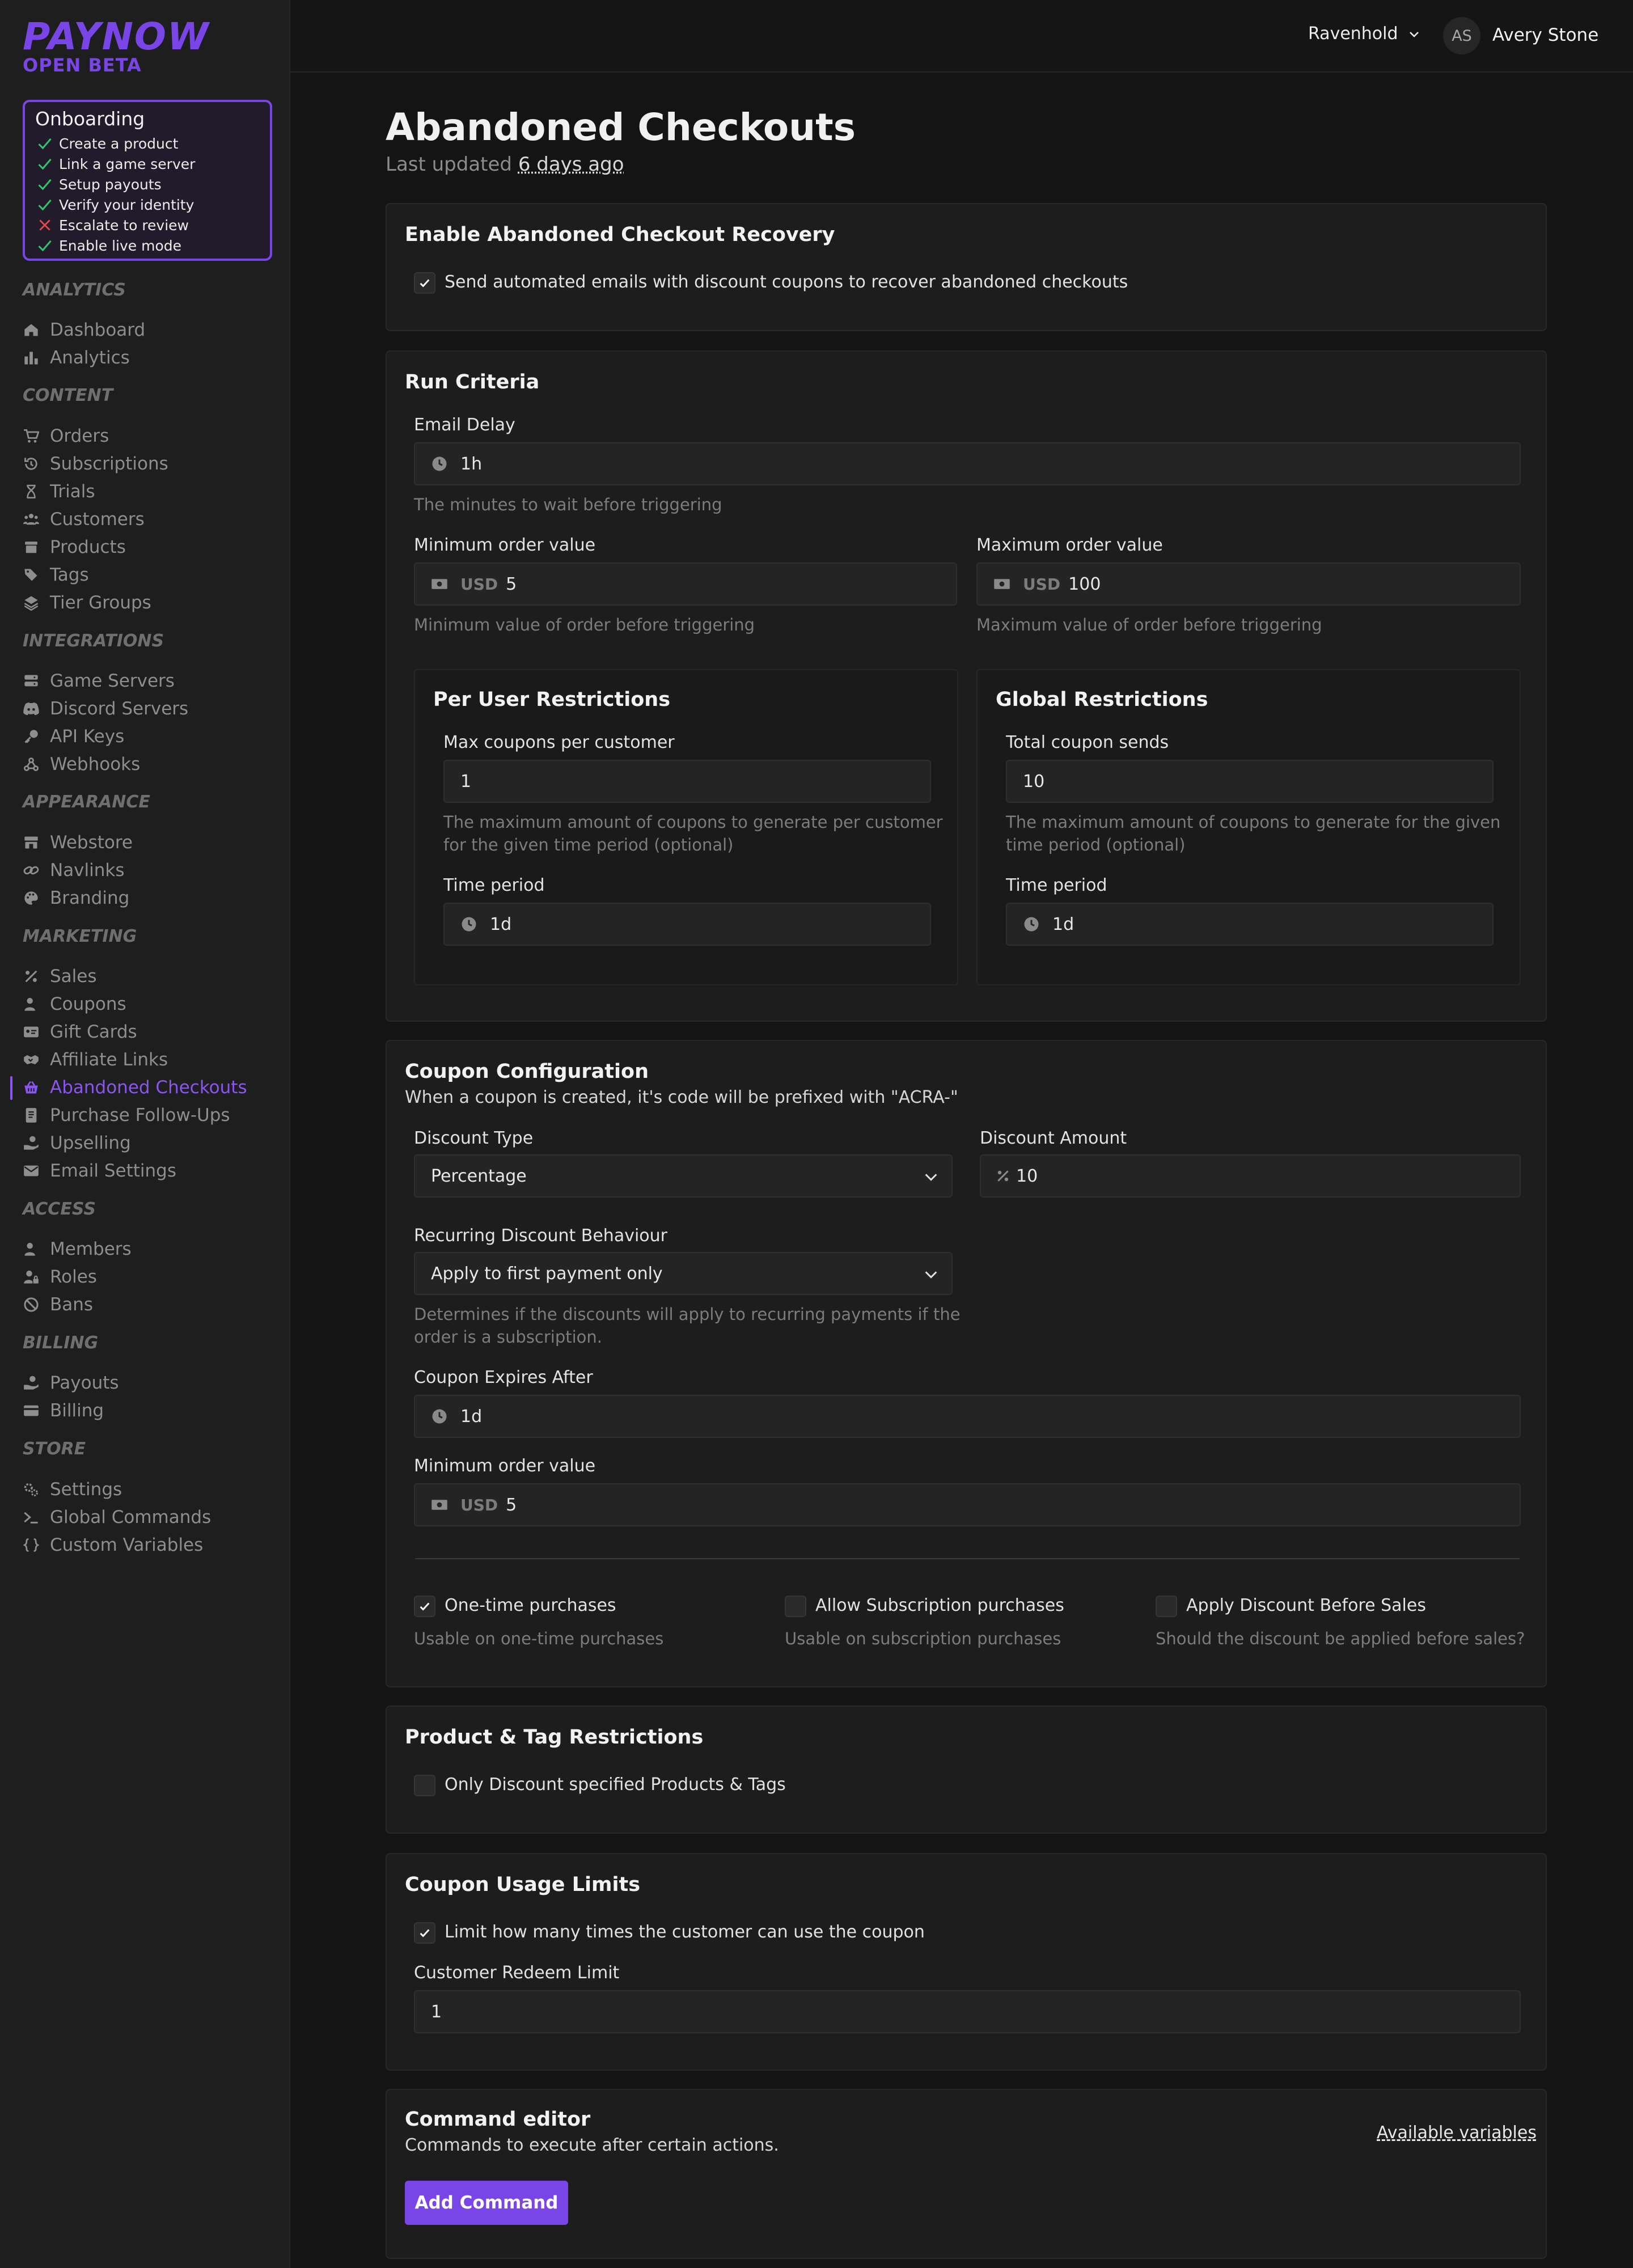 Image resolution: width=1633 pixels, height=2268 pixels. I want to click on terminal-icon, so click(32, 1517).